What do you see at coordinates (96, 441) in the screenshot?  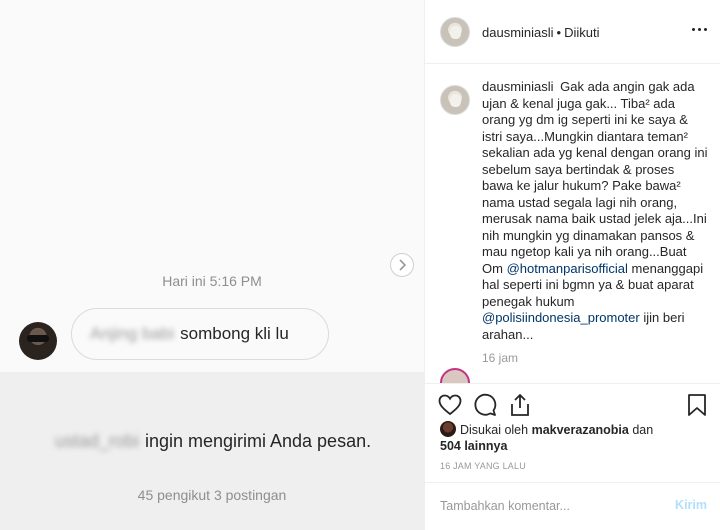 I see `dm-request-user-blurred: ustad_robi` at bounding box center [96, 441].